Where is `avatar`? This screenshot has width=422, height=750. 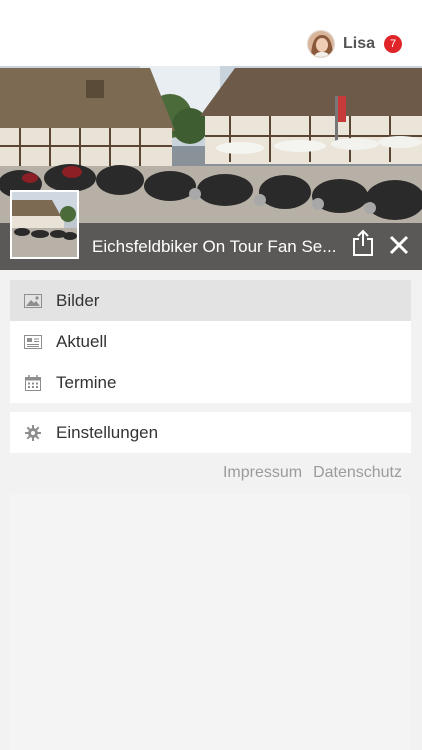 avatar is located at coordinates (320, 44).